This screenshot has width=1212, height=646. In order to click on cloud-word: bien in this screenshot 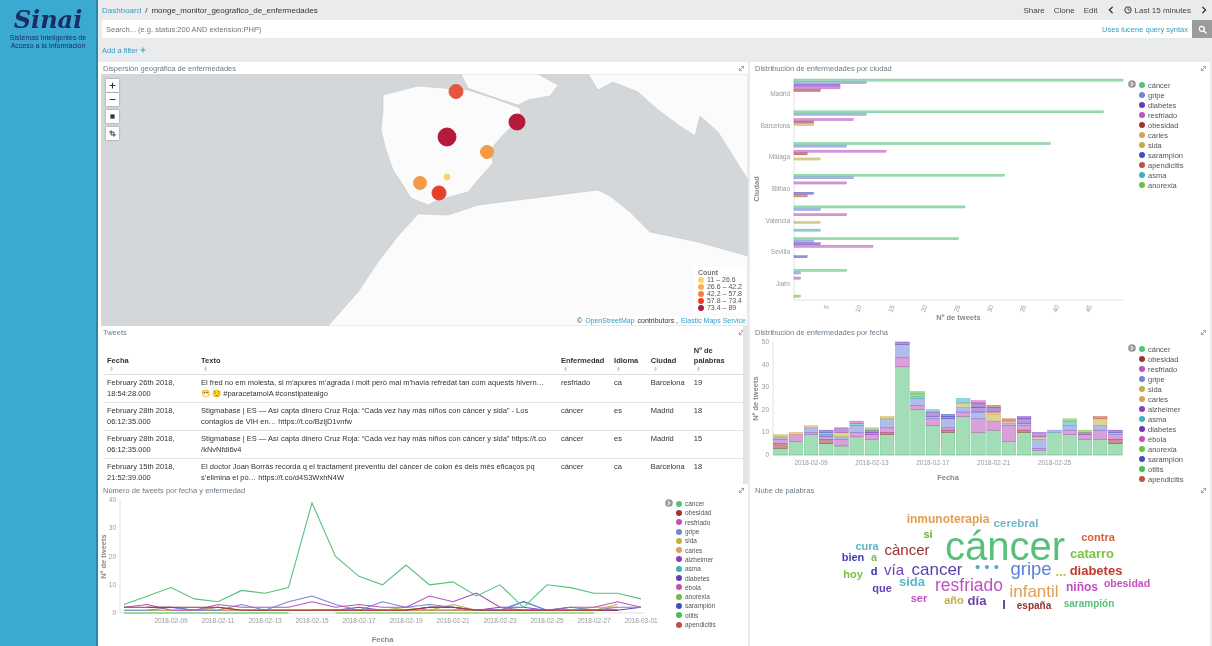, I will do `click(853, 557)`.